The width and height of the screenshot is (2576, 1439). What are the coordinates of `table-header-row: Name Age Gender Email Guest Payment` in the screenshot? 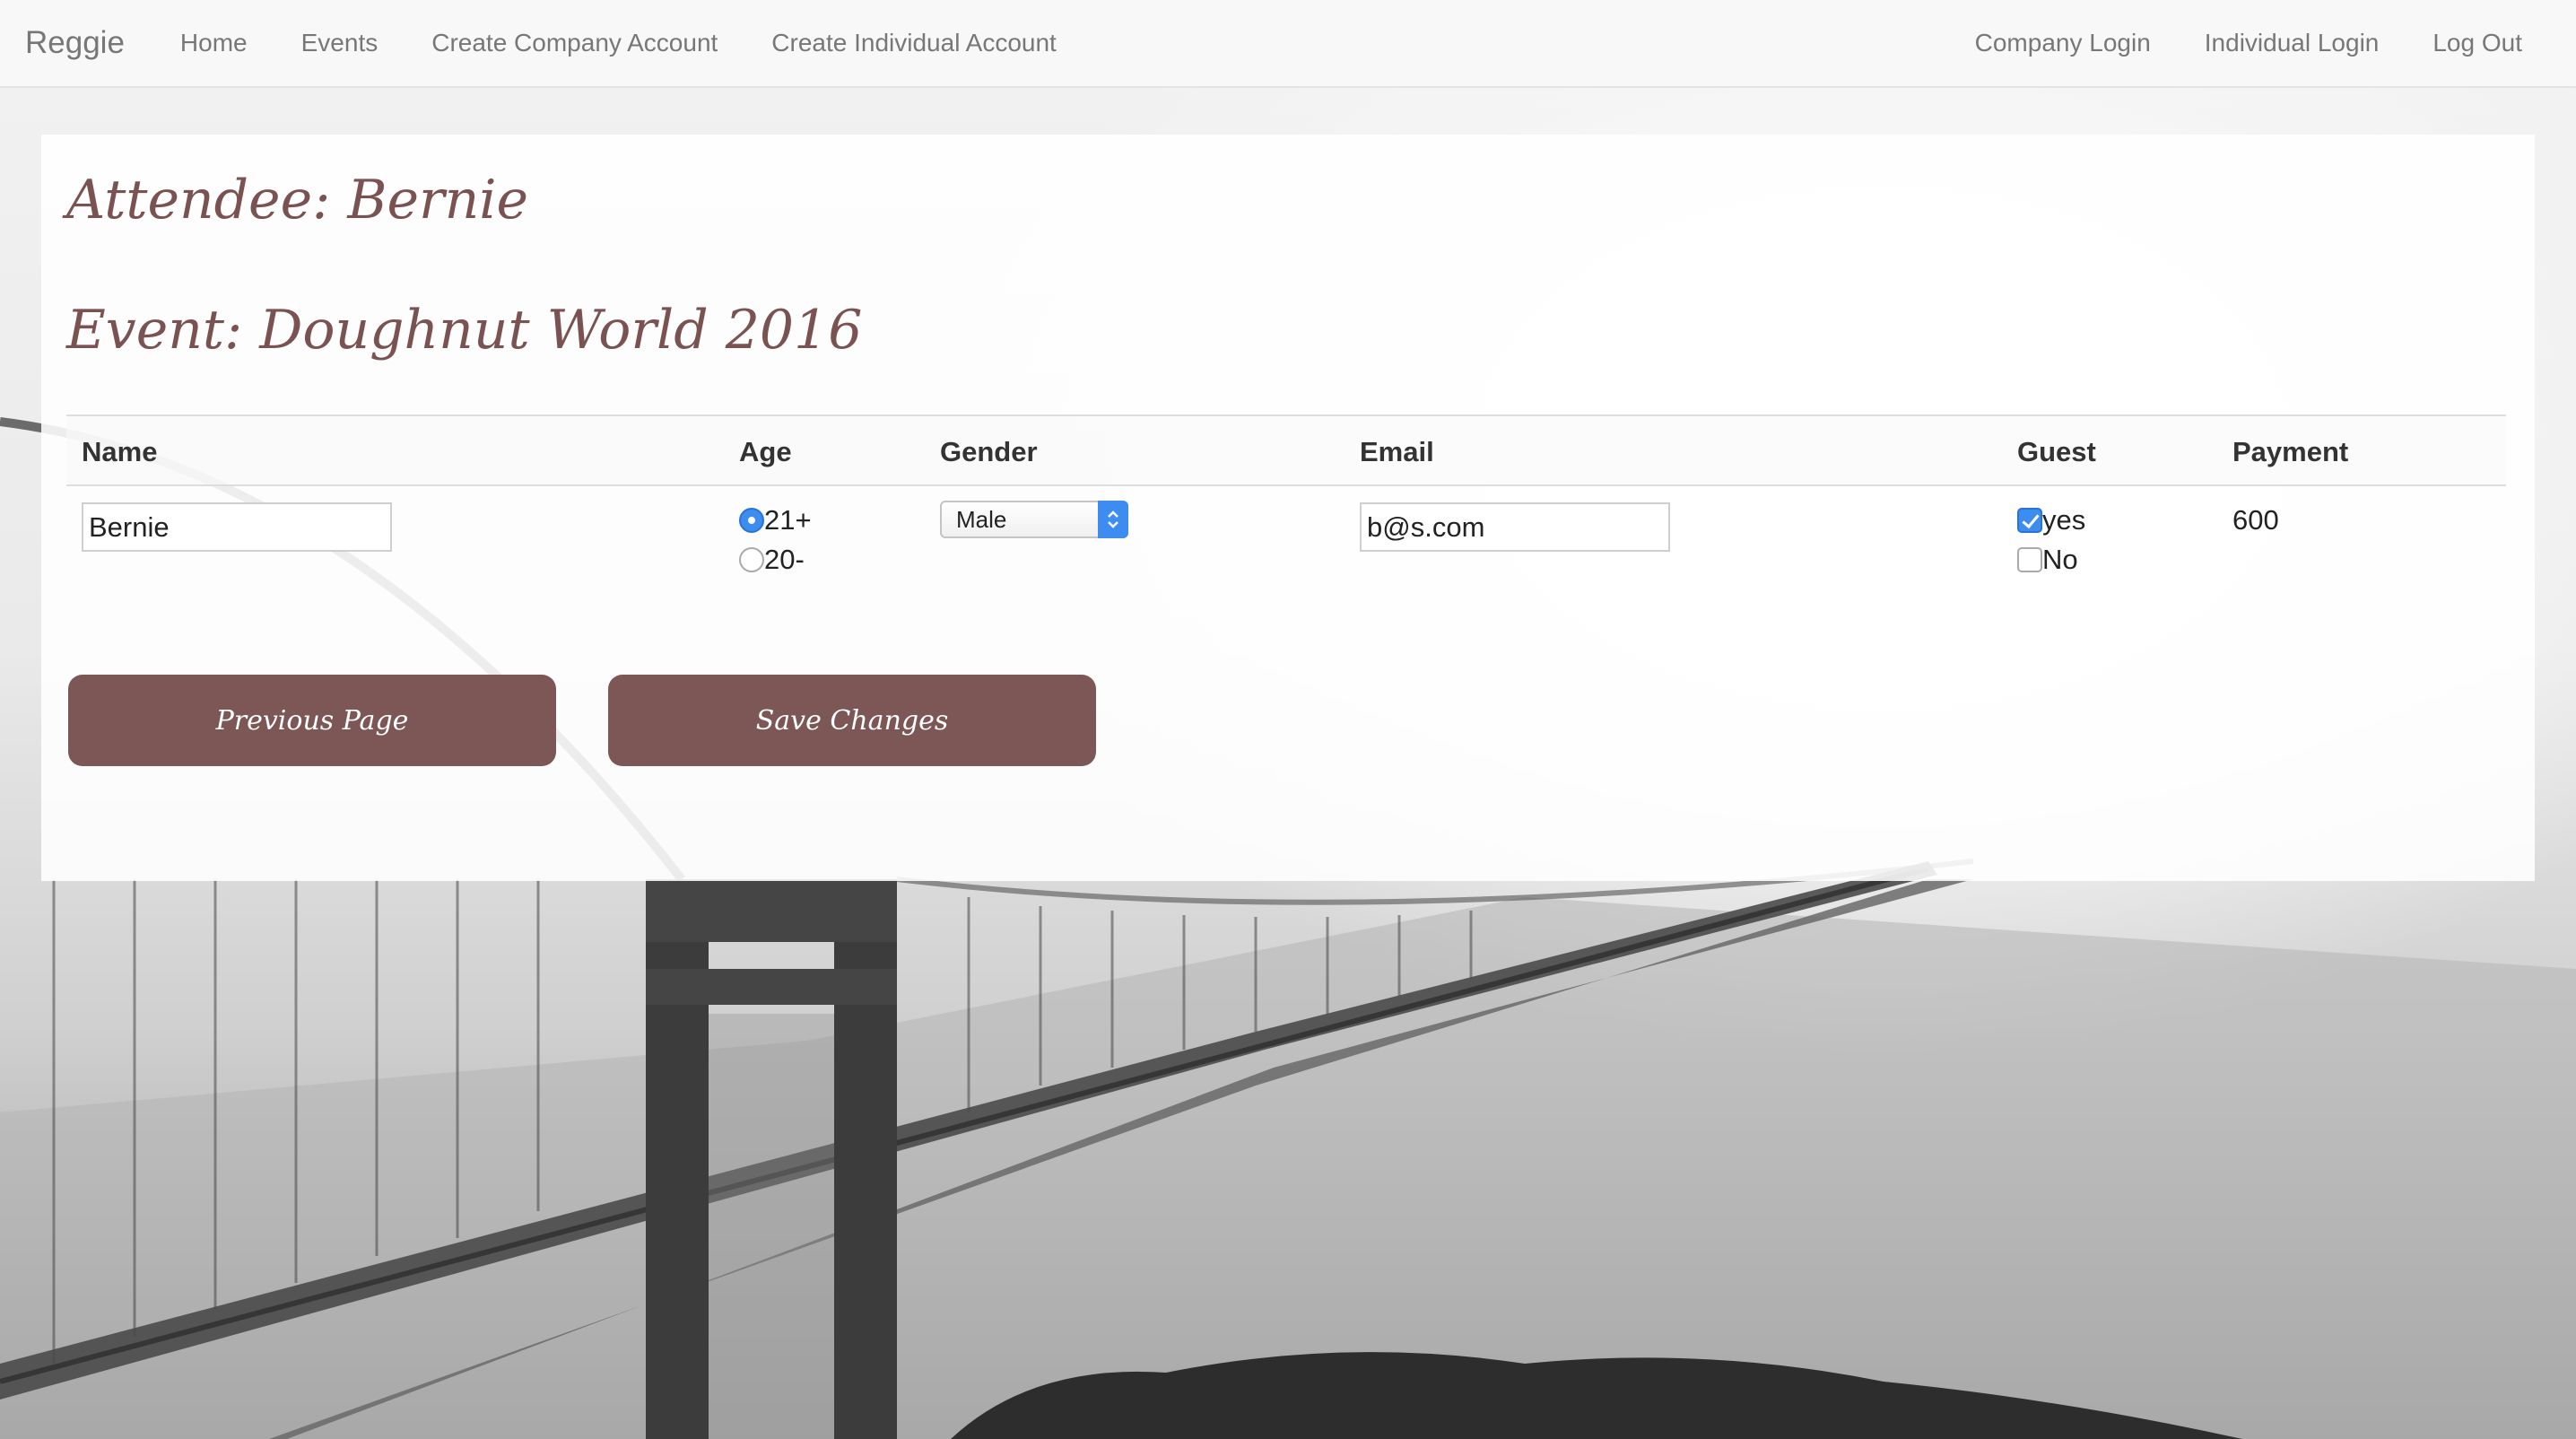 It's located at (1286, 450).